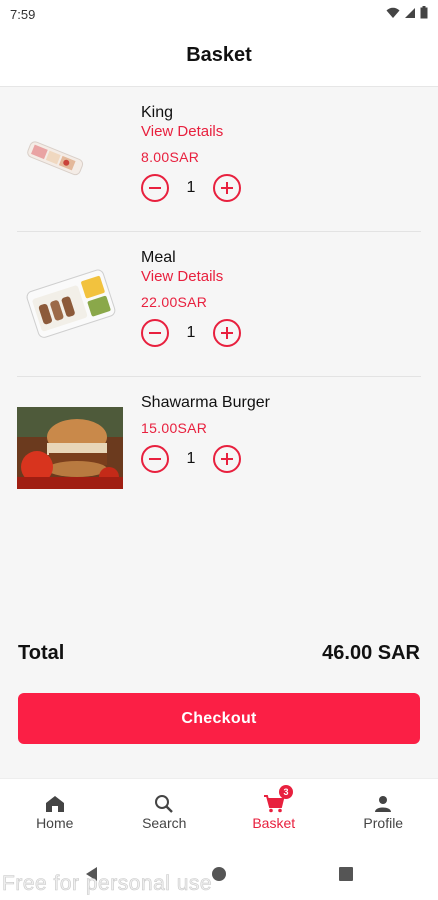 The width and height of the screenshot is (438, 900). I want to click on nav-label: Search, so click(164, 823).